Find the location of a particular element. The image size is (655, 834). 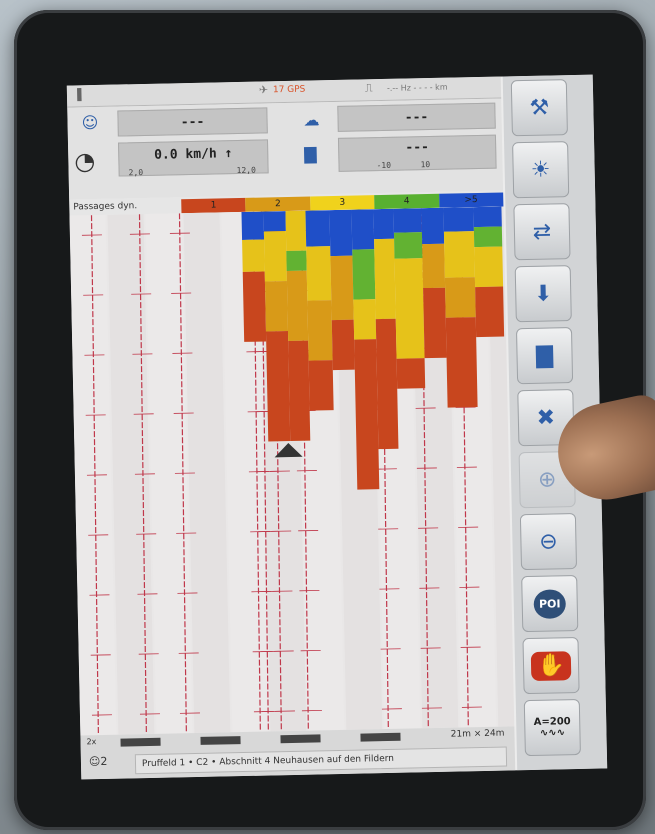

passage-scale-item: 3 is located at coordinates (342, 203).